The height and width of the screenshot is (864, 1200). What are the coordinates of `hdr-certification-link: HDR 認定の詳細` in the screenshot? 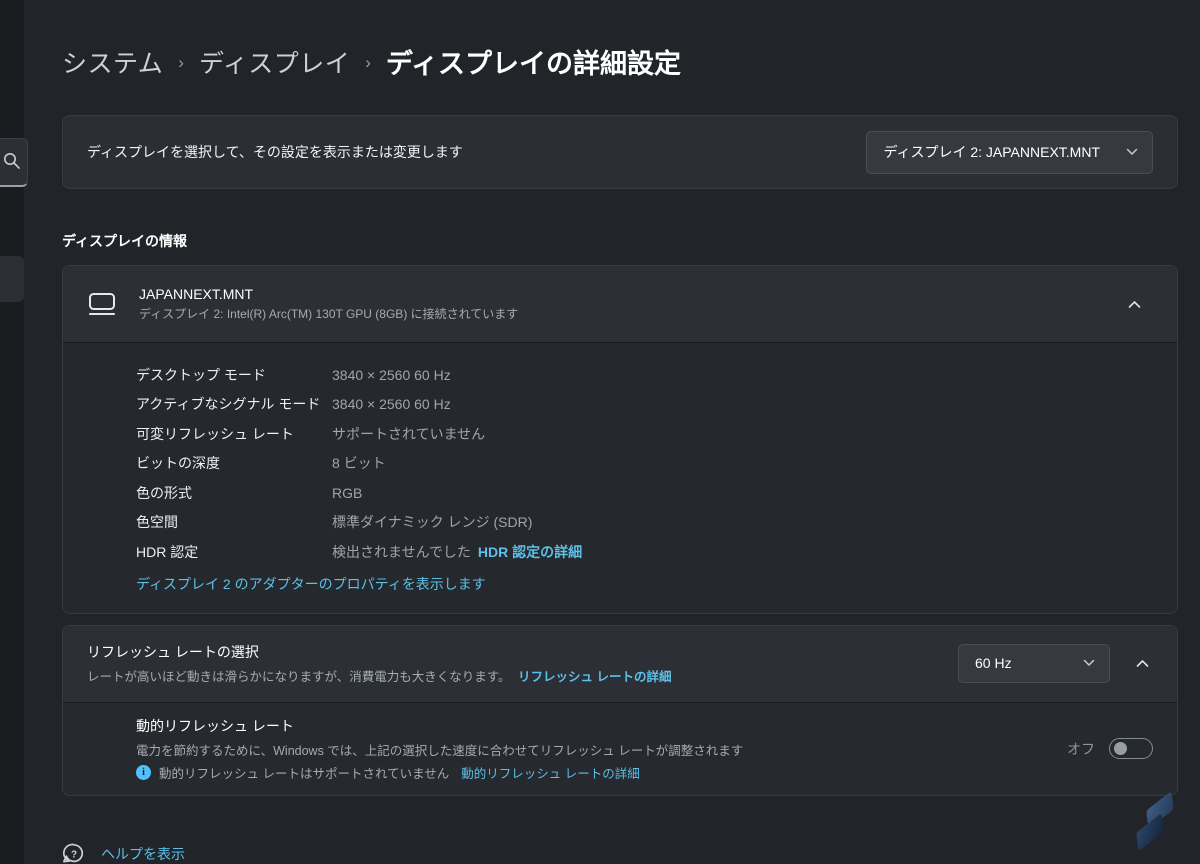 It's located at (530, 552).